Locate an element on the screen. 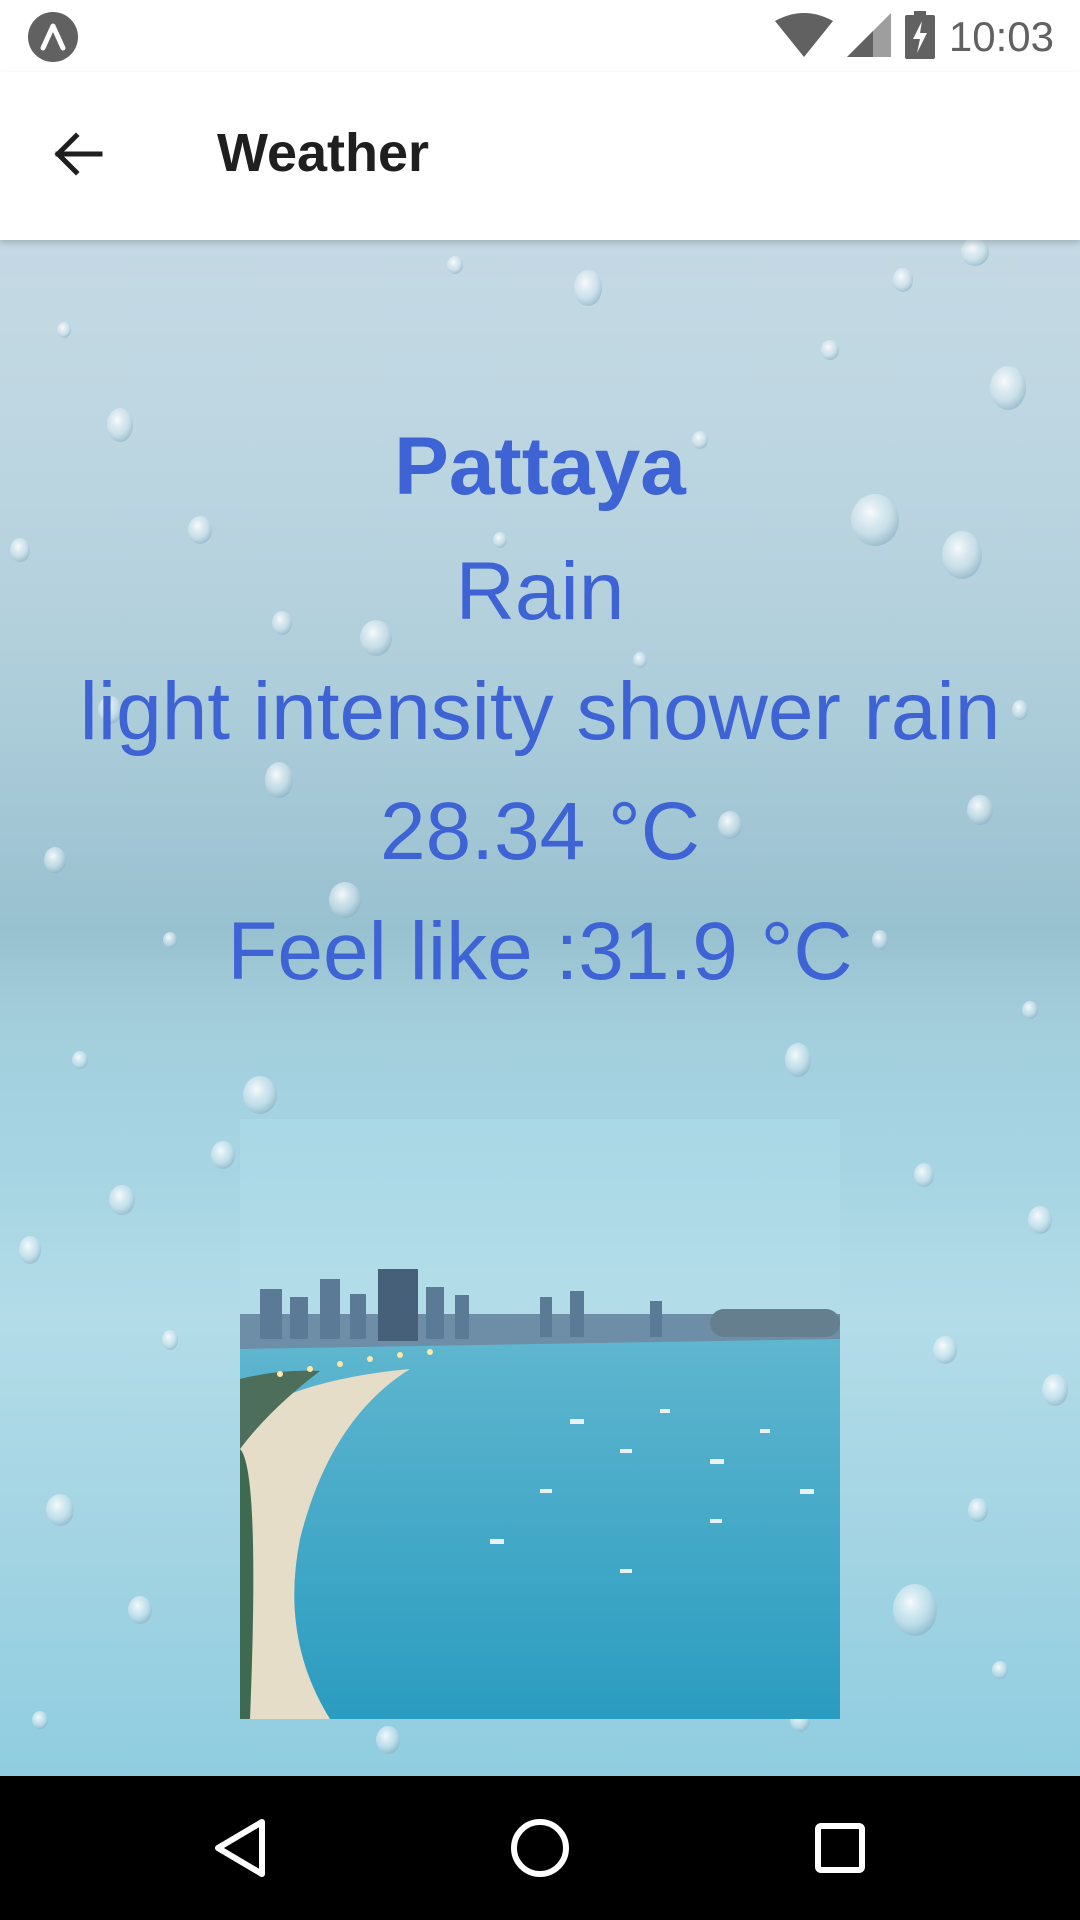 The image size is (1080, 1920). recents-square-icon is located at coordinates (840, 1848).